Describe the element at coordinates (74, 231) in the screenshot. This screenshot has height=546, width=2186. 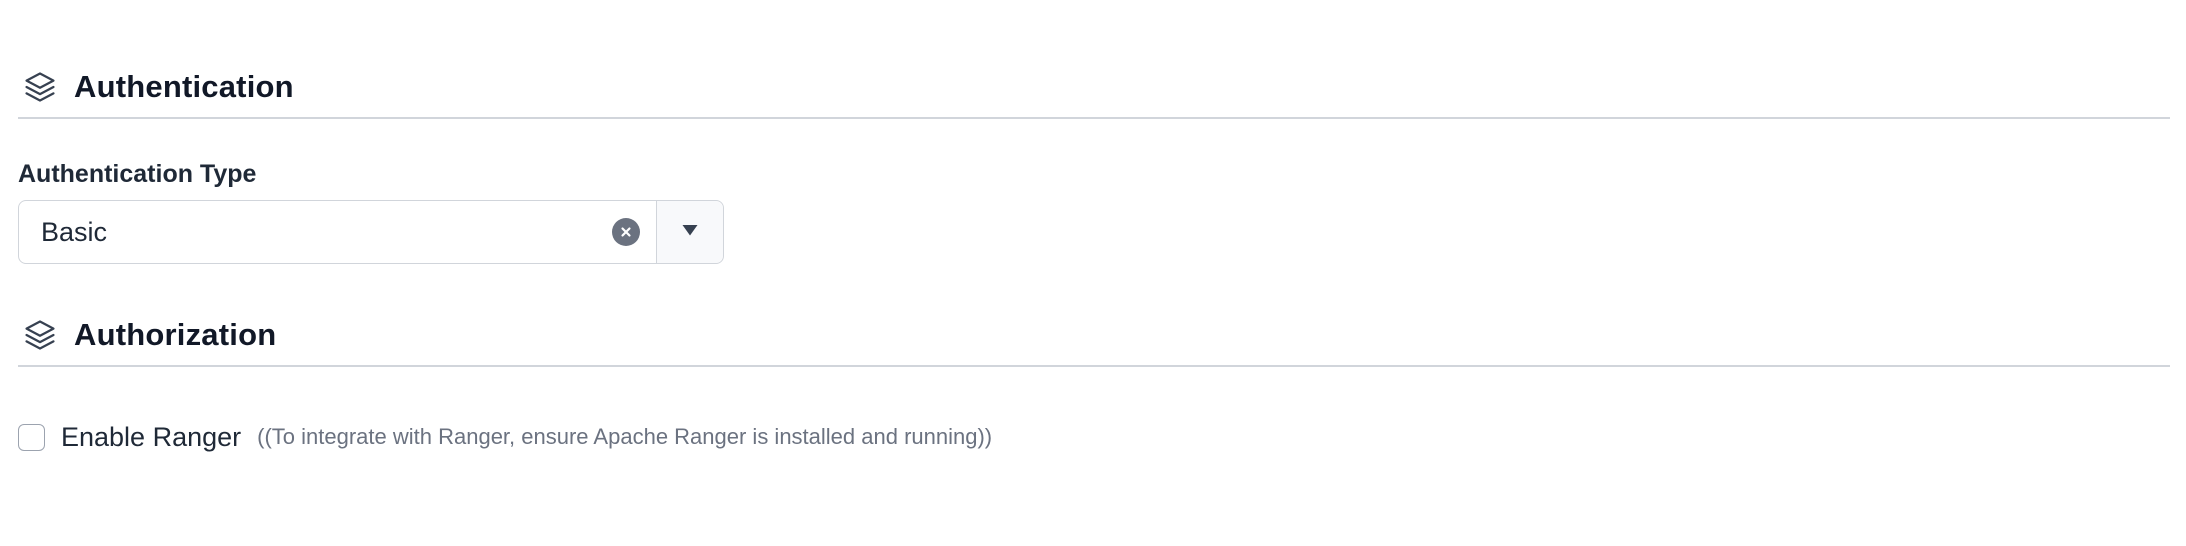
I see `authentication-type-value: Basic` at that location.